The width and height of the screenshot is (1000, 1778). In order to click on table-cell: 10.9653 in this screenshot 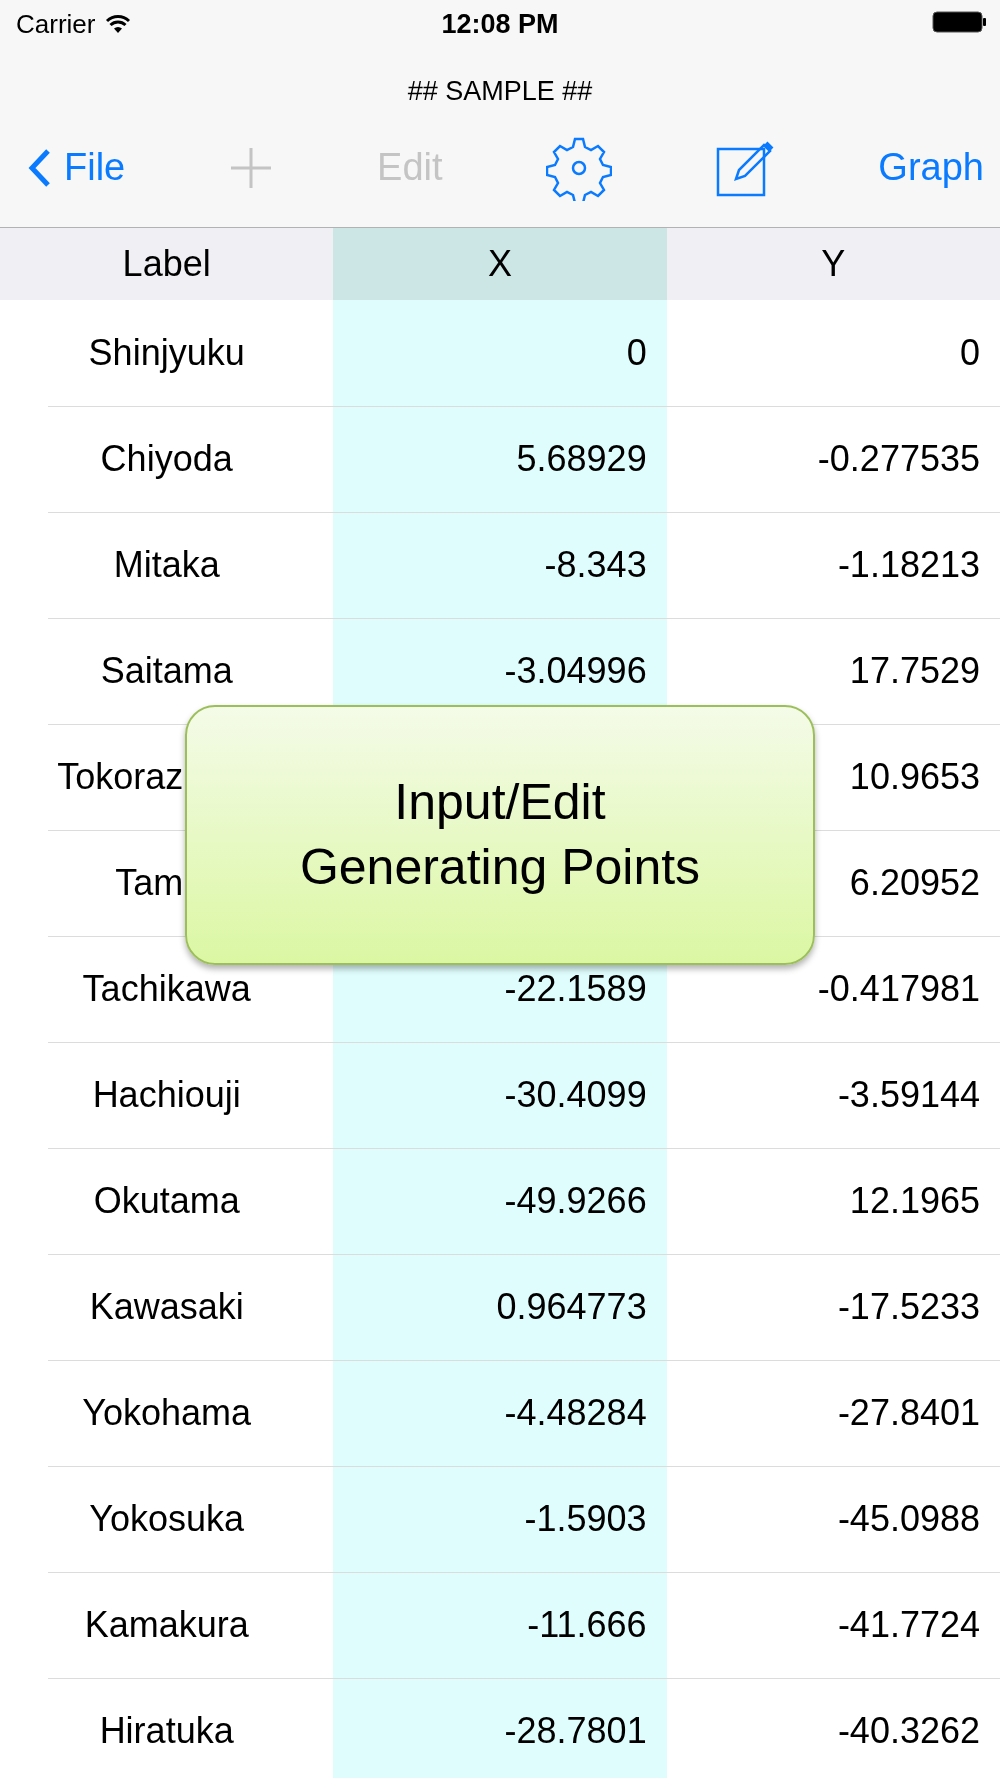, I will do `click(914, 777)`.